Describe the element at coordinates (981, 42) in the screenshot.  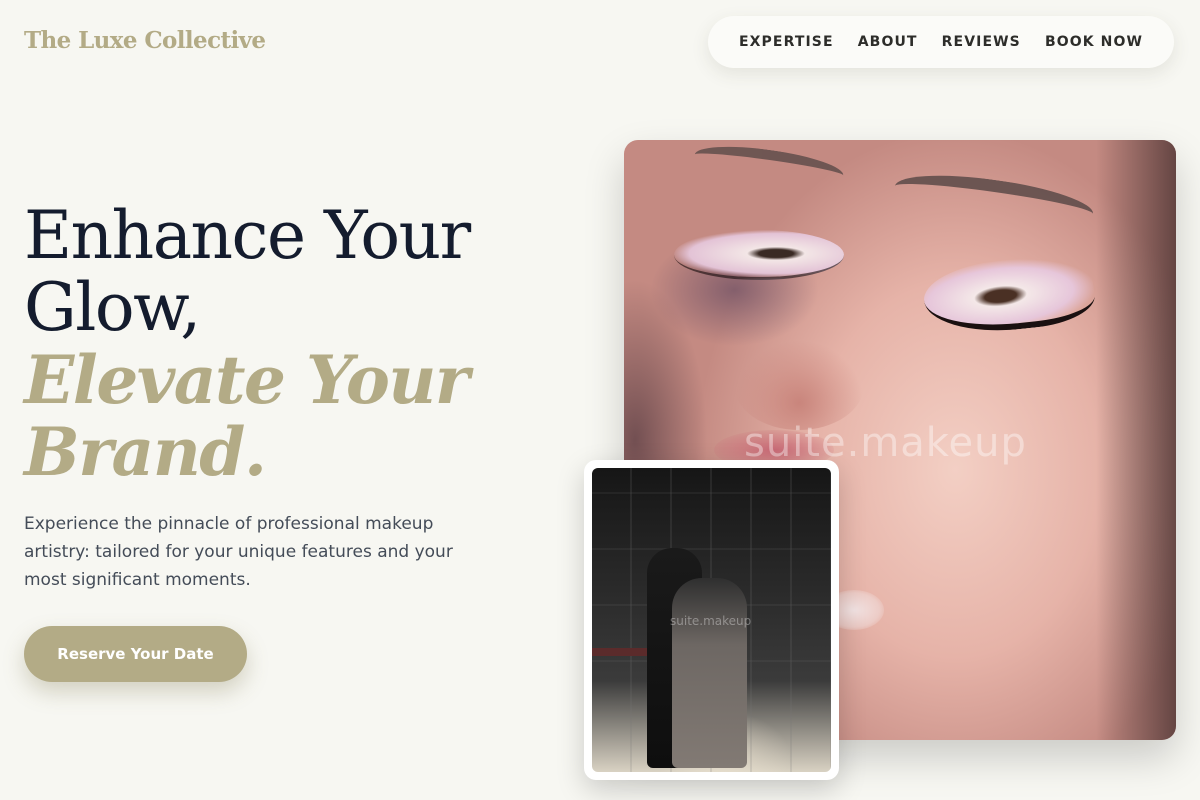
I see `nav-item-reviews: REVIEWS` at that location.